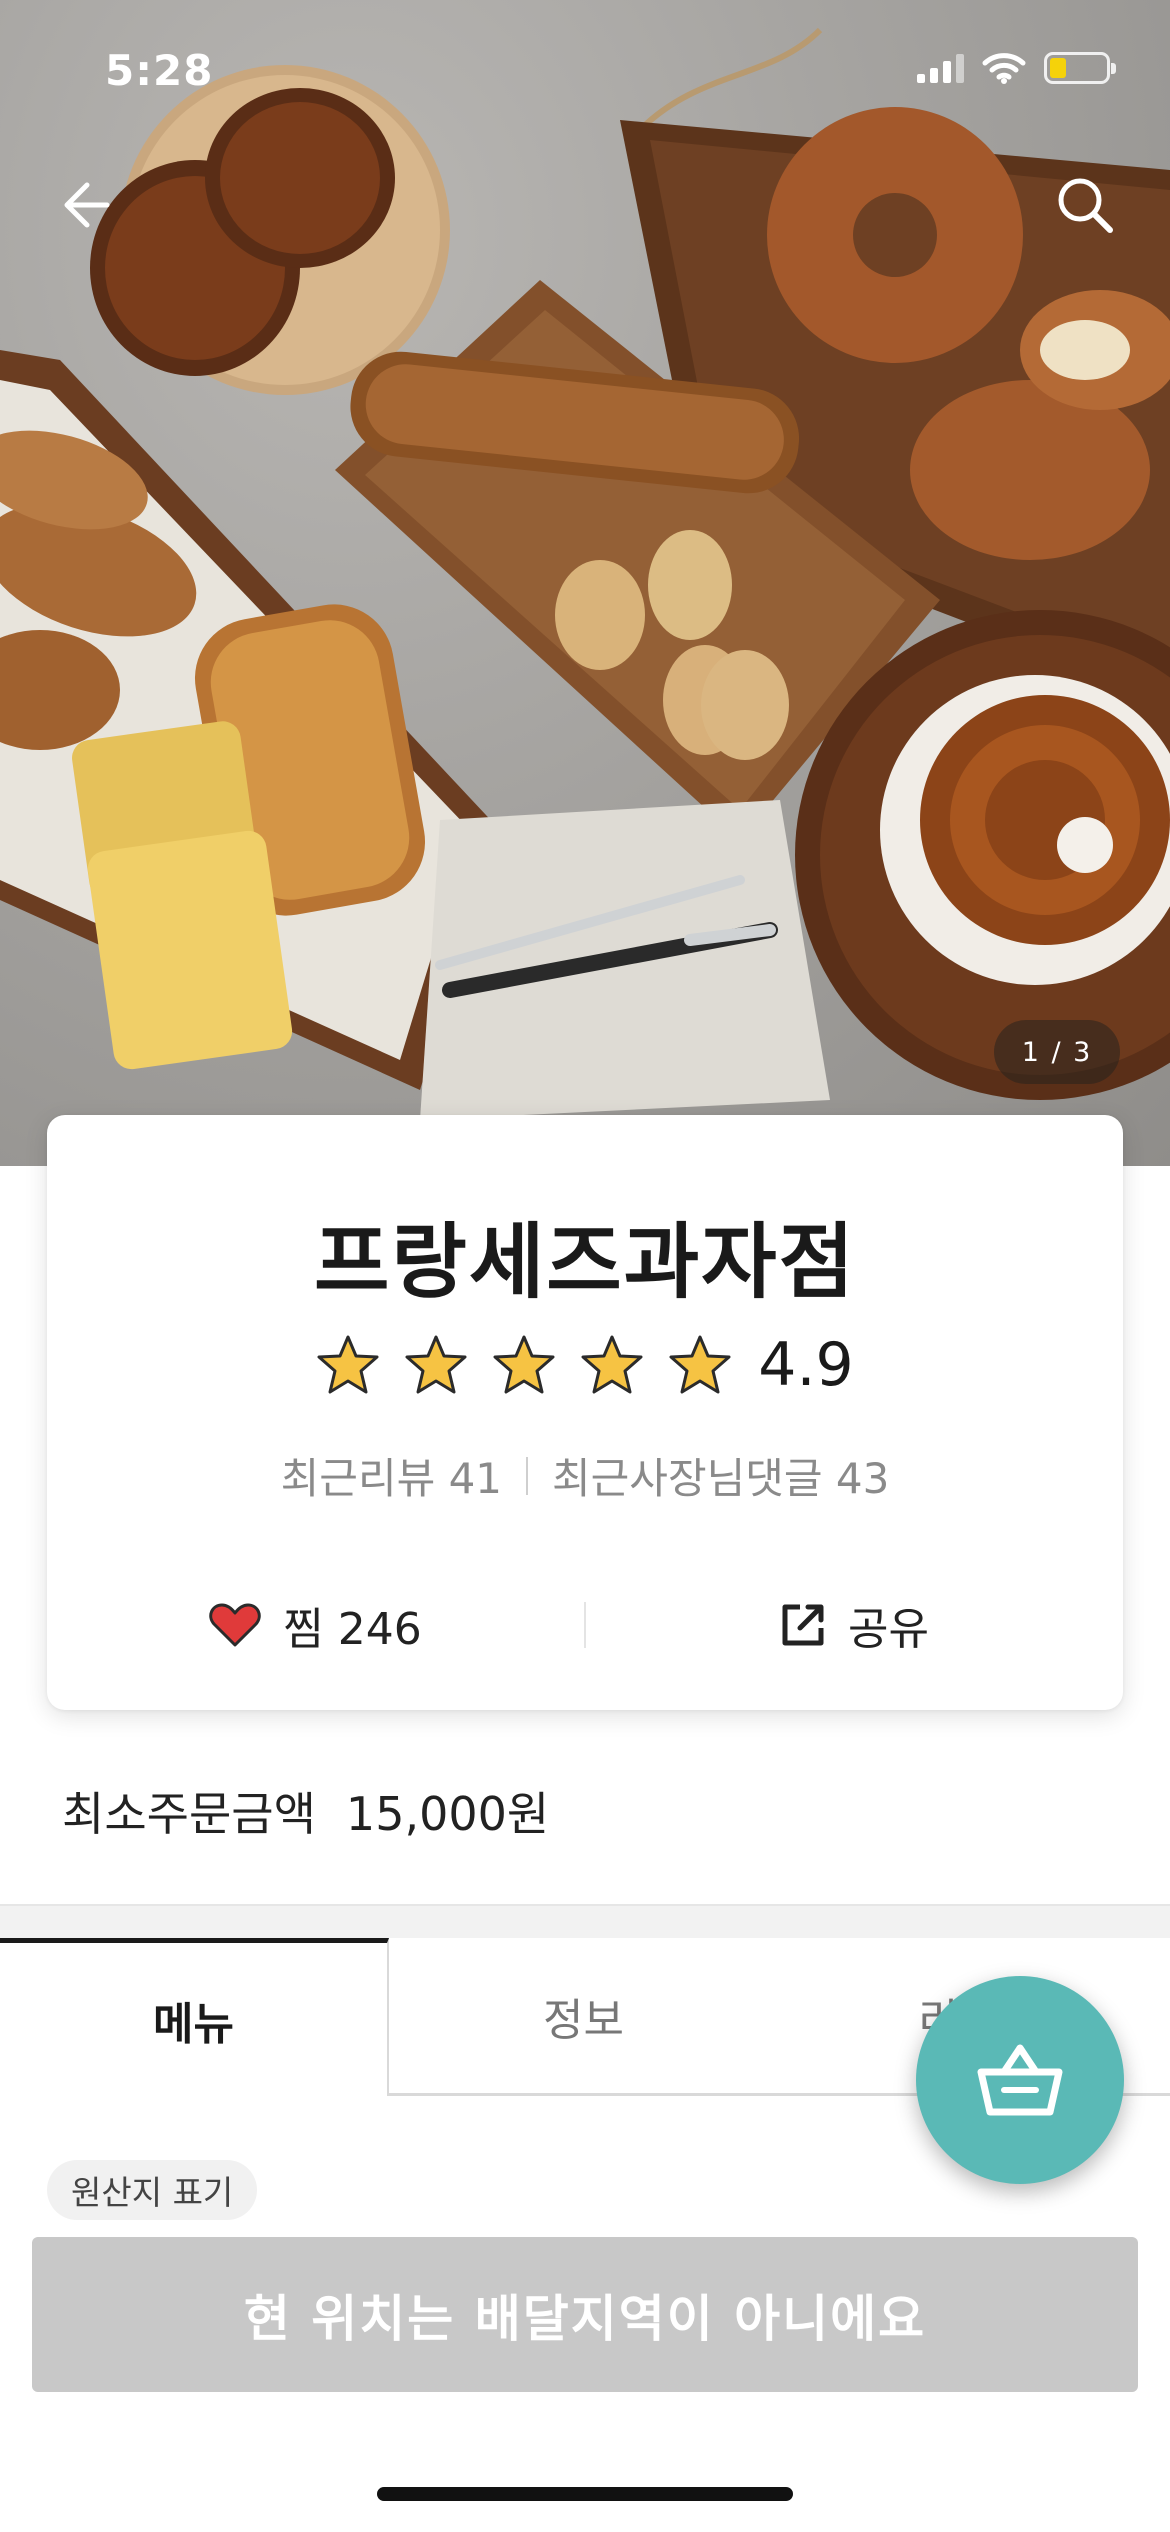 This screenshot has height=2532, width=1170. Describe the element at coordinates (585, 70) in the screenshot. I see `status-bar: 5:28` at that location.